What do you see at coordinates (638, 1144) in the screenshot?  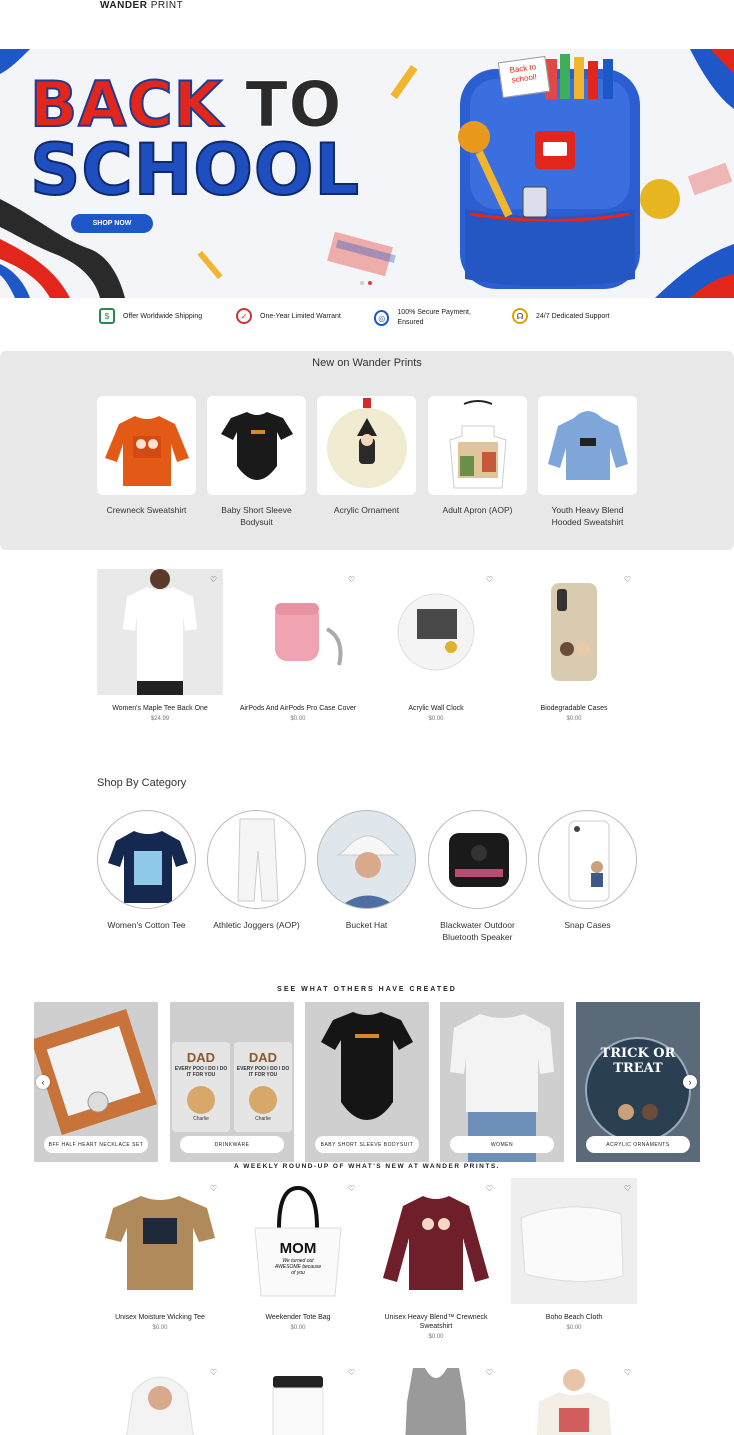 I see `ugc-label: ACRYLIC ORNAMENTS` at bounding box center [638, 1144].